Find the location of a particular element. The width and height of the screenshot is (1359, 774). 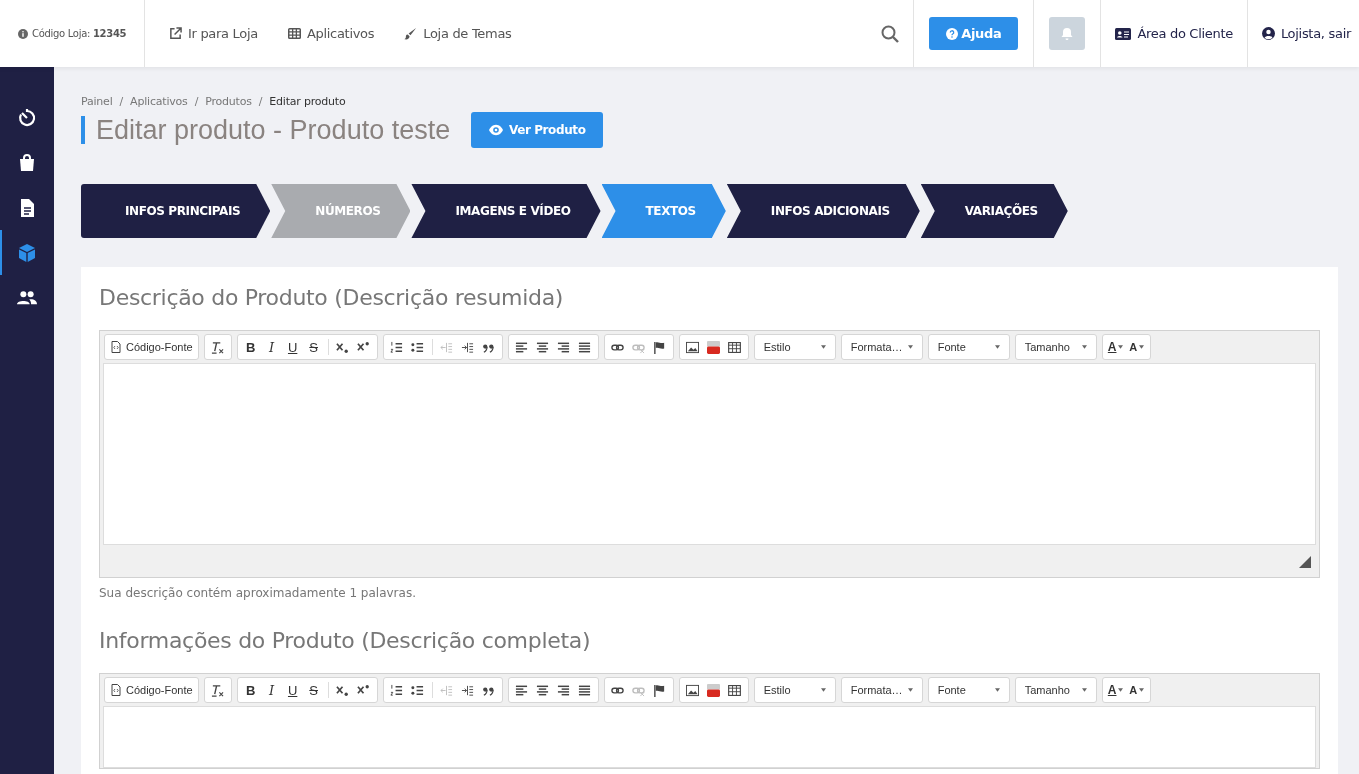

section-heading: Informações do Produto (Descrição completa) is located at coordinates (345, 640).